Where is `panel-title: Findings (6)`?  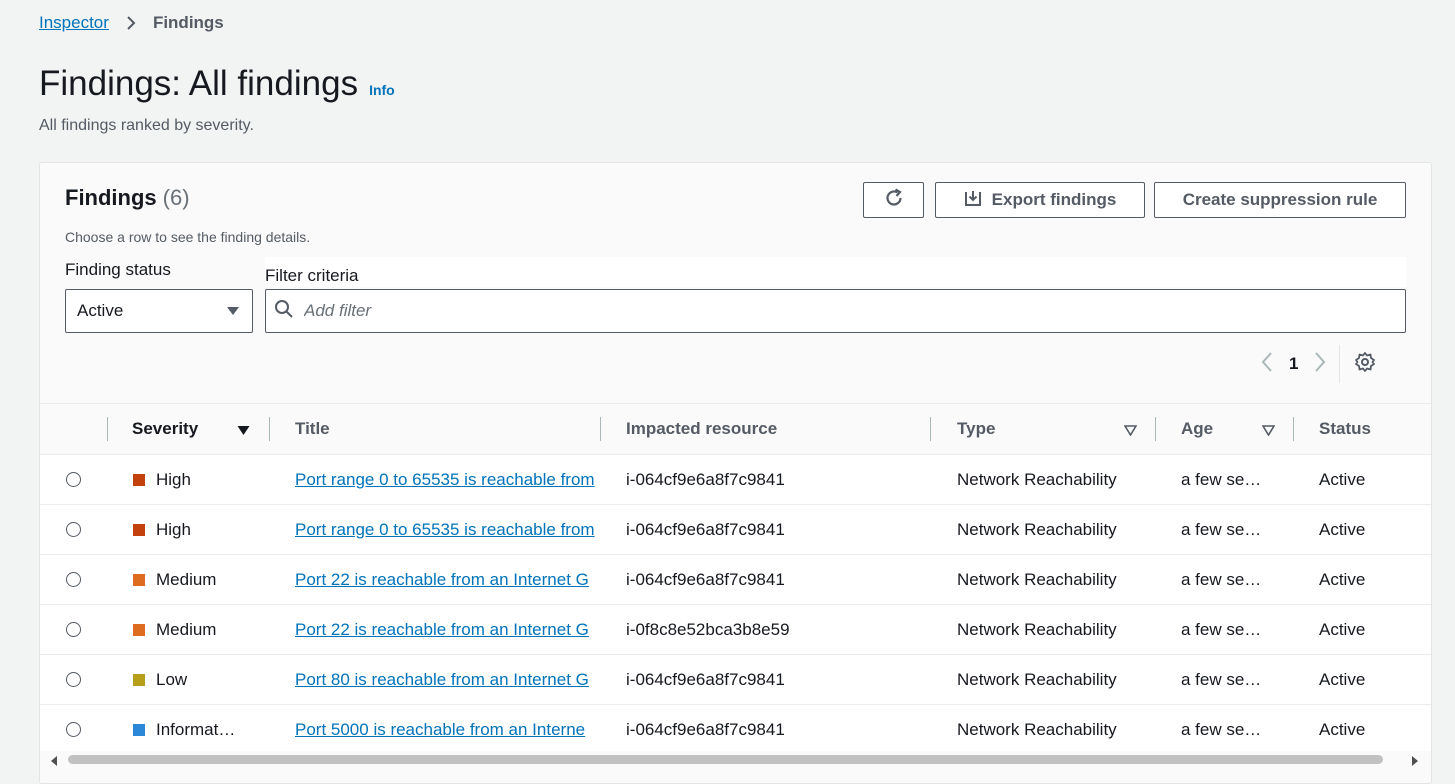 panel-title: Findings (6) is located at coordinates (127, 198).